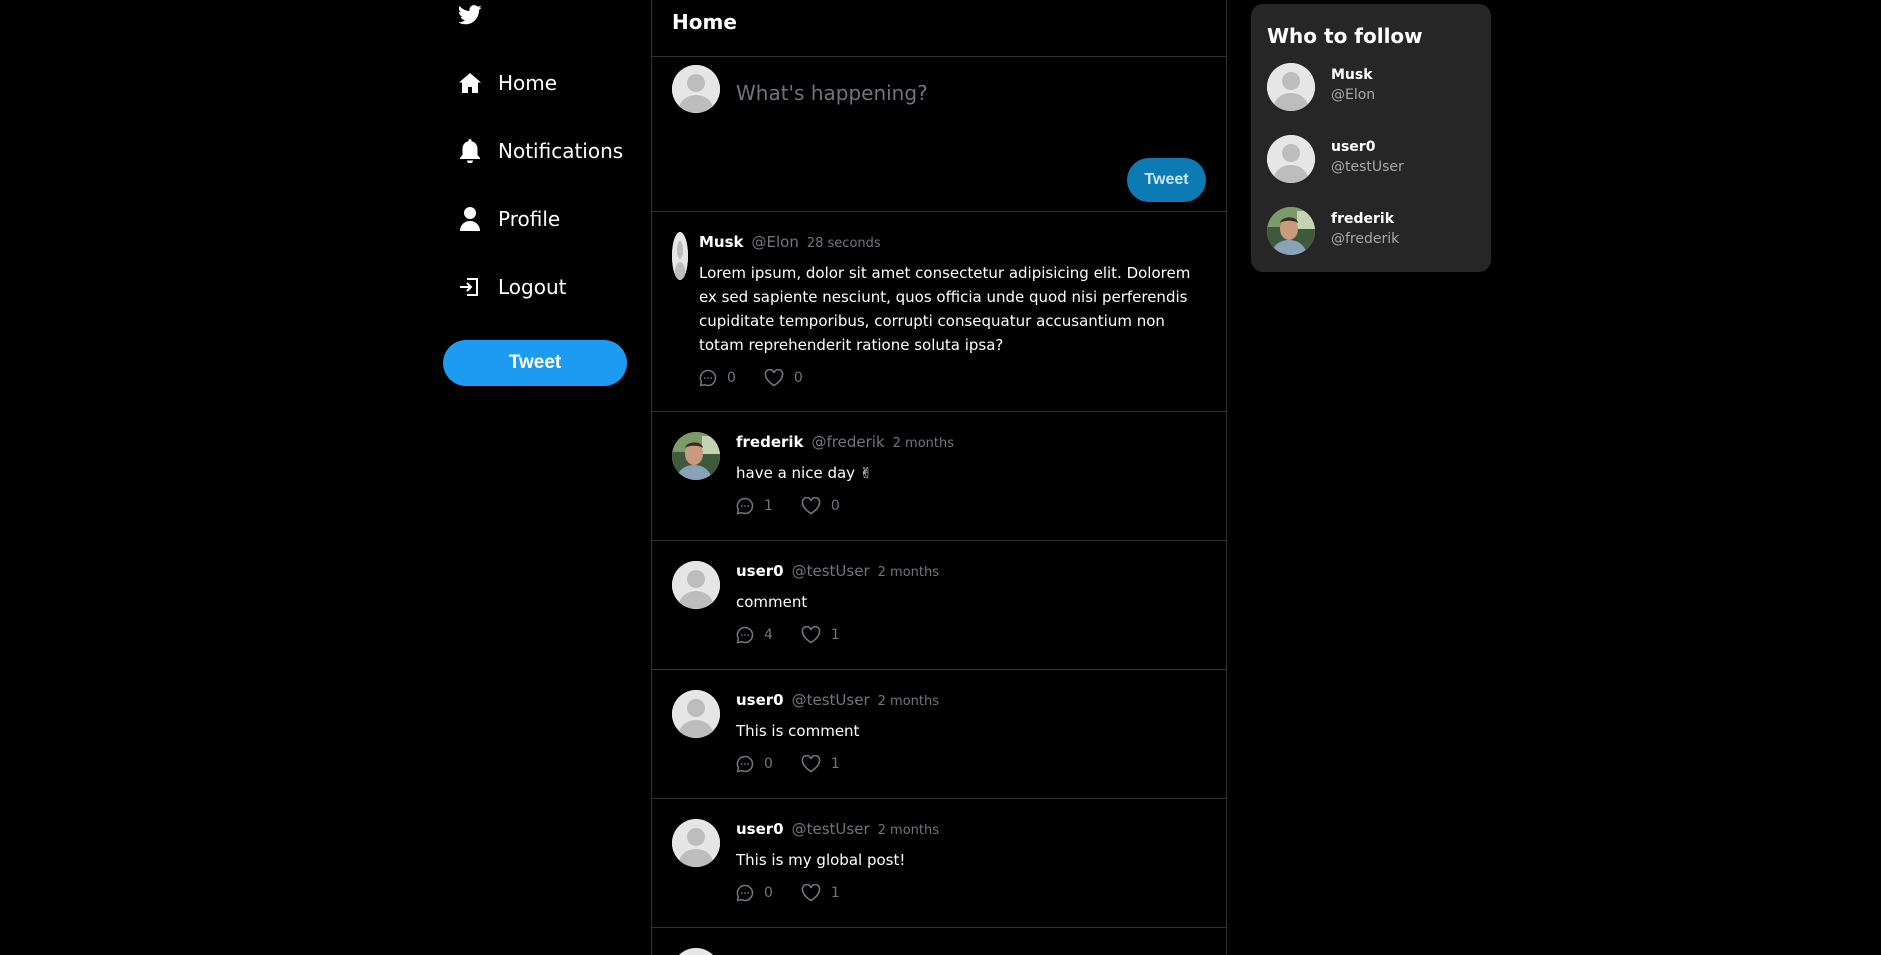 The width and height of the screenshot is (1881, 955). I want to click on follow-user-handle: @Elon, so click(1353, 95).